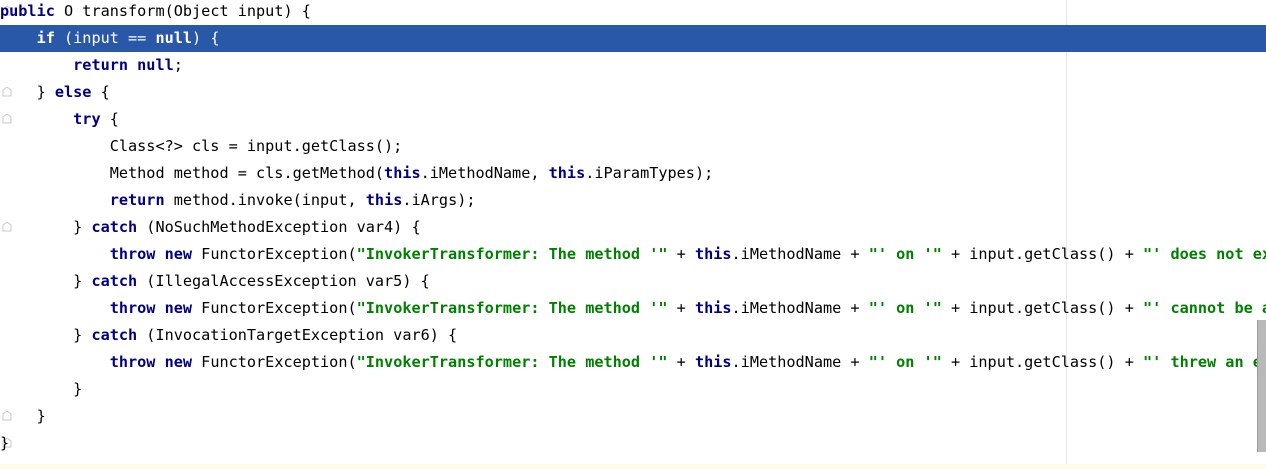 The height and width of the screenshot is (469, 1266). I want to click on editor-bottom-strip, so click(633, 466).